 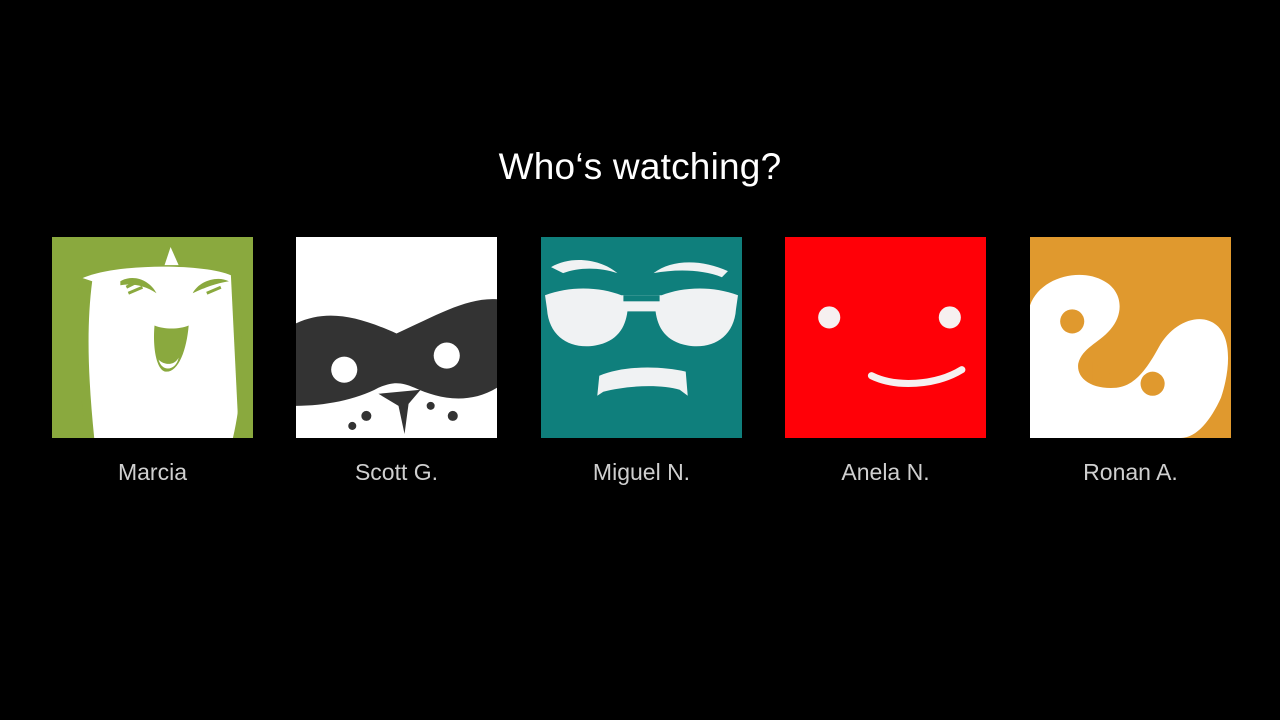 I want to click on profile-name: Miguel N., so click(x=641, y=472).